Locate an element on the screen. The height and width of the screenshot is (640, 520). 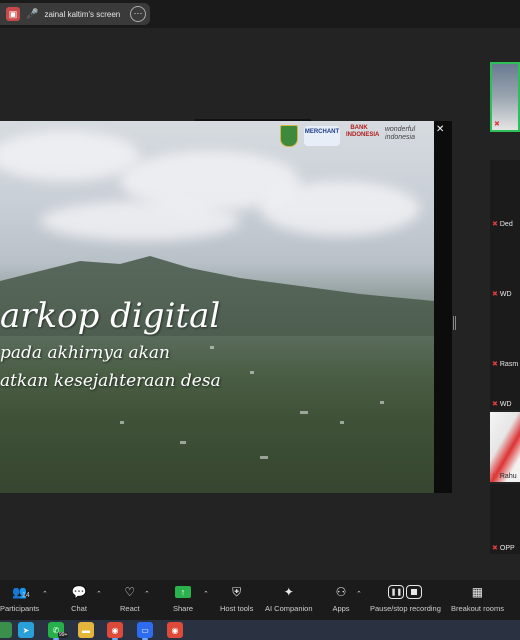
chrome-icon: ◉ is located at coordinates (115, 631).